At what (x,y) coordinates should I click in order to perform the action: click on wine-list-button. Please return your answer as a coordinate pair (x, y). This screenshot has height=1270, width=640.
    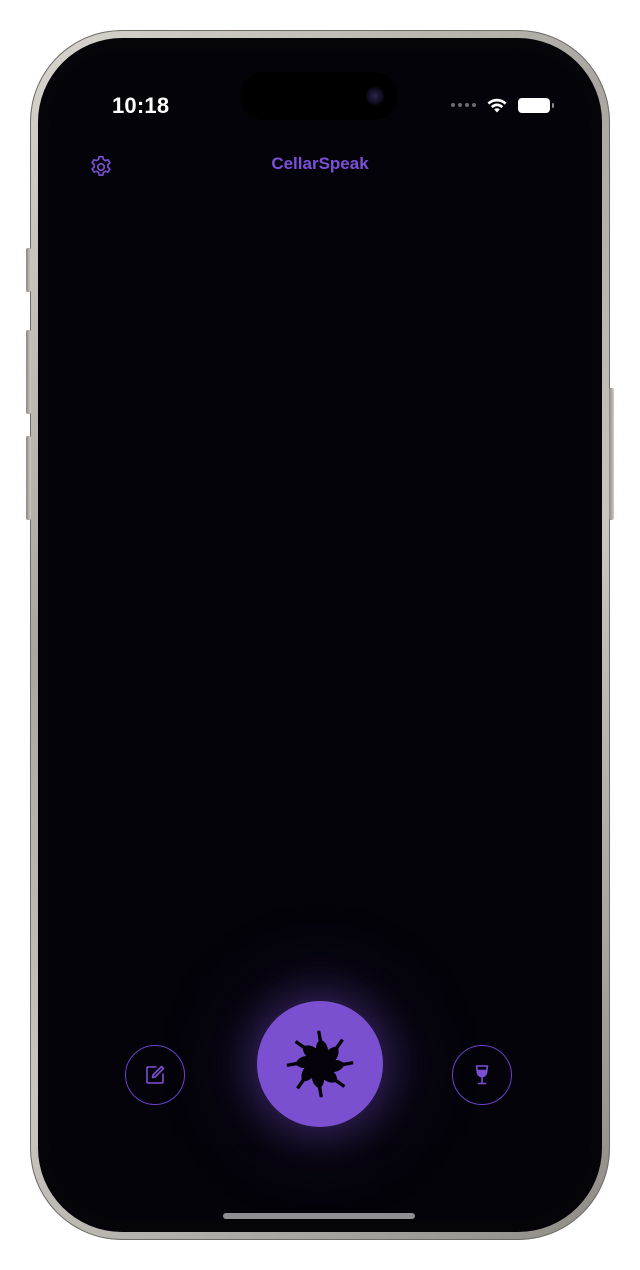
    Looking at the image, I should click on (482, 1075).